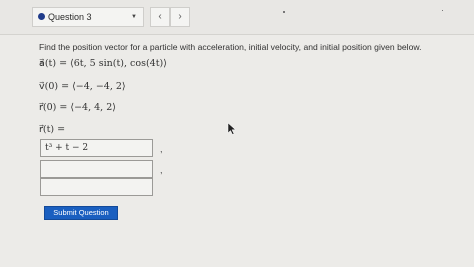 The width and height of the screenshot is (474, 267). What do you see at coordinates (41, 16) in the screenshot?
I see `status-dot-icon` at bounding box center [41, 16].